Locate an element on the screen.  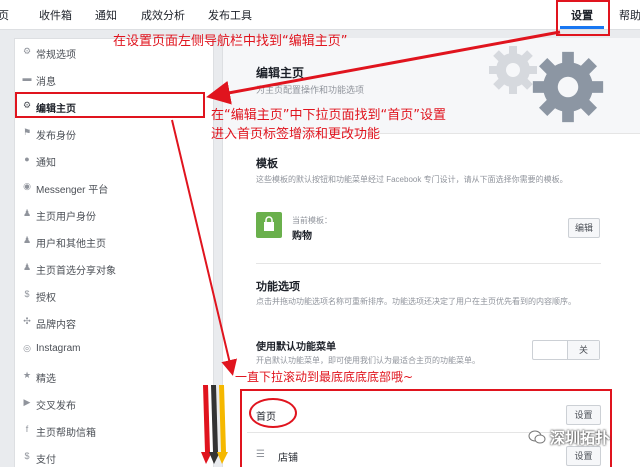
current-template-value: 购物 is located at coordinates (302, 236).